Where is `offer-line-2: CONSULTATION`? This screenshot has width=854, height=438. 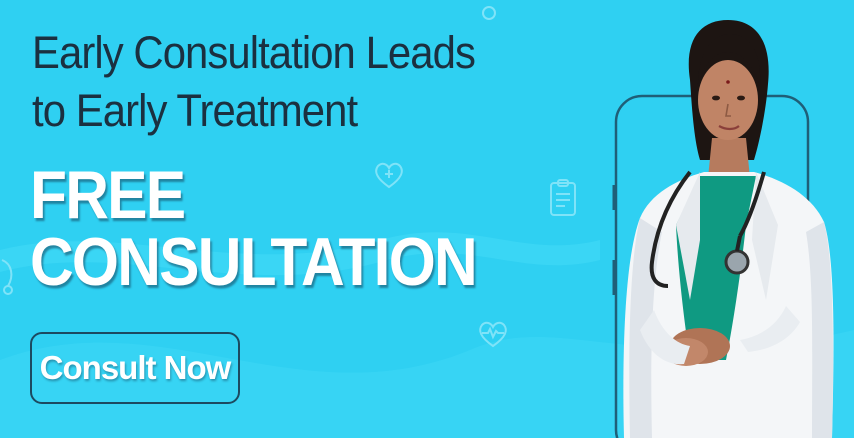
offer-line-2: CONSULTATION is located at coordinates (254, 262).